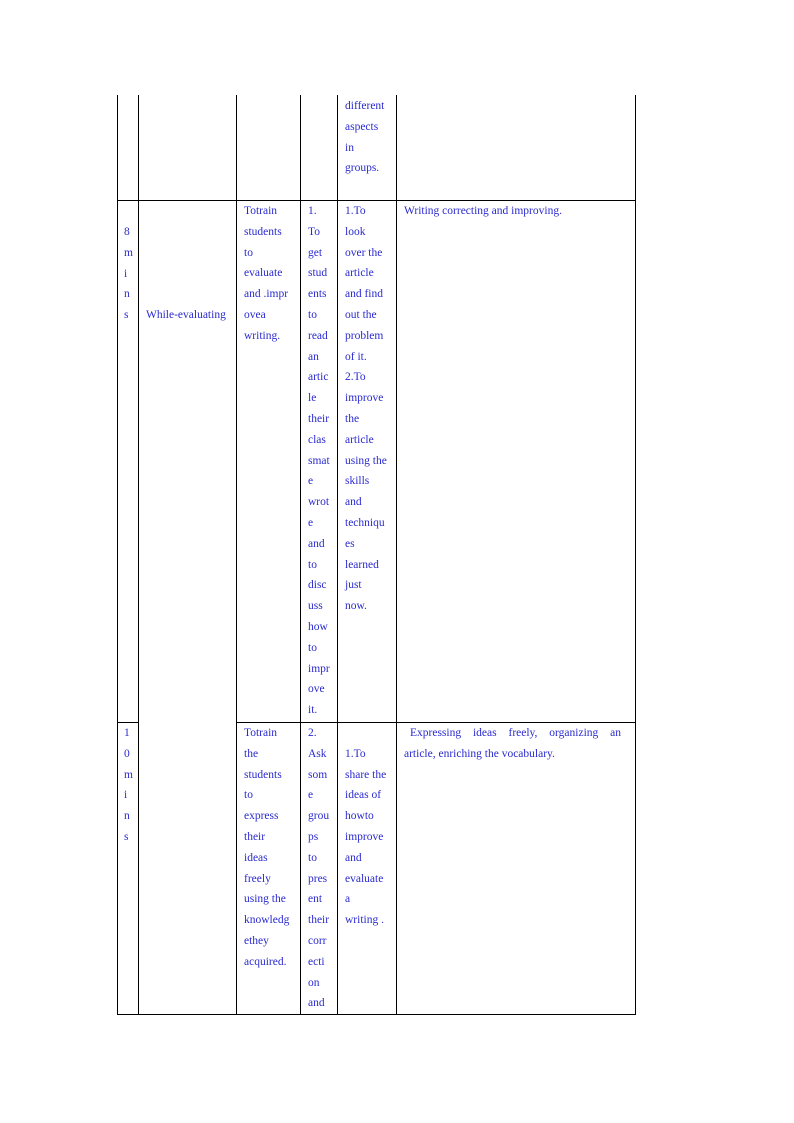 The height and width of the screenshot is (1123, 794). Describe the element at coordinates (313, 836) in the screenshot. I see `cell-text-line: ps` at that location.